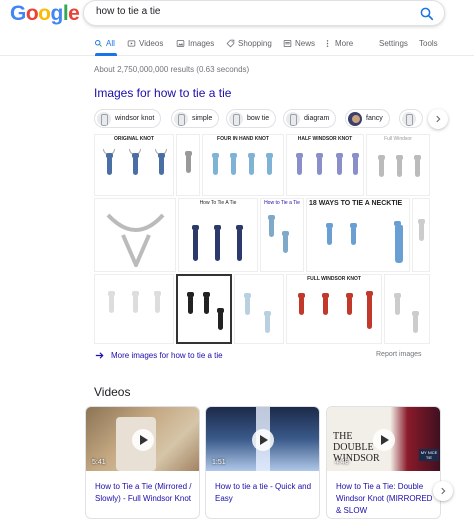 The height and width of the screenshot is (519, 474). What do you see at coordinates (57, 13) in the screenshot?
I see `logo-letter: g` at bounding box center [57, 13].